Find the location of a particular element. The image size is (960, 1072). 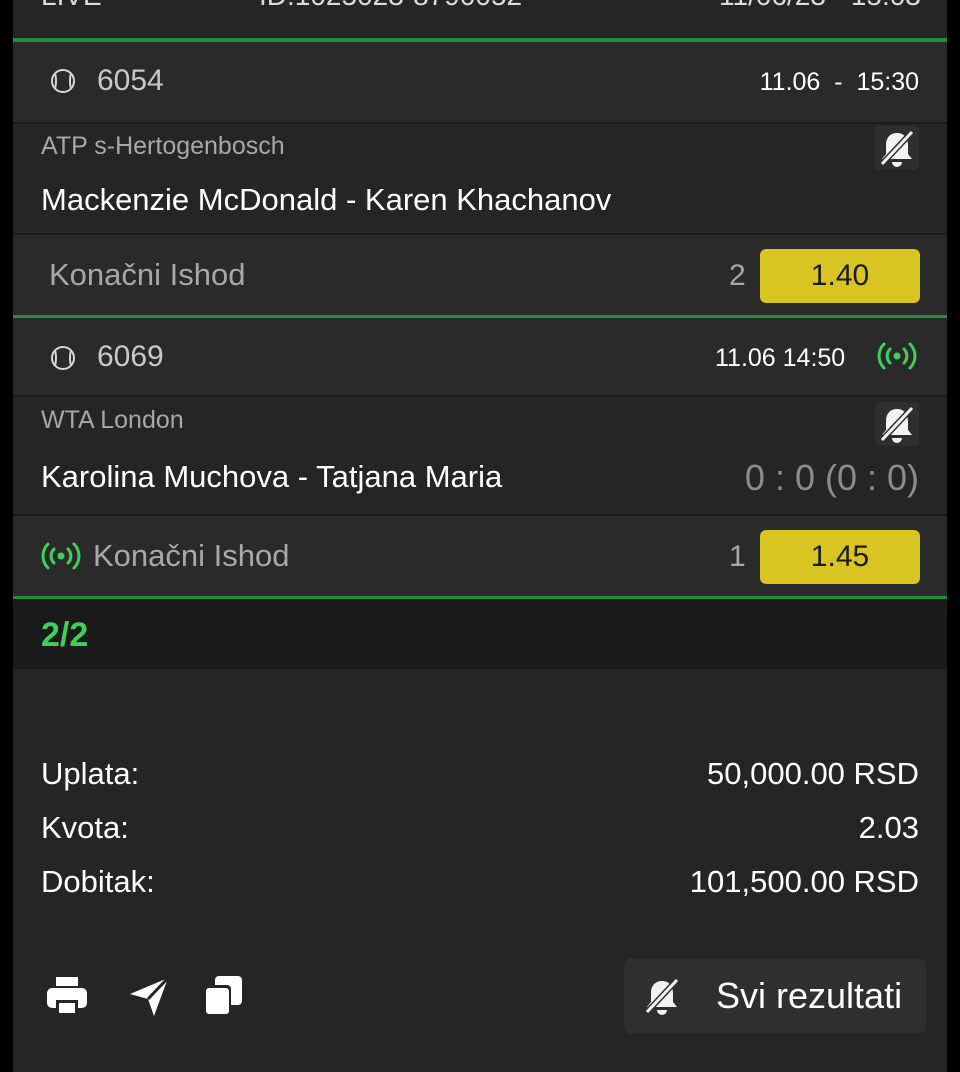

match-2-top-row: 6069 11.06 14:50 is located at coordinates (480, 356).